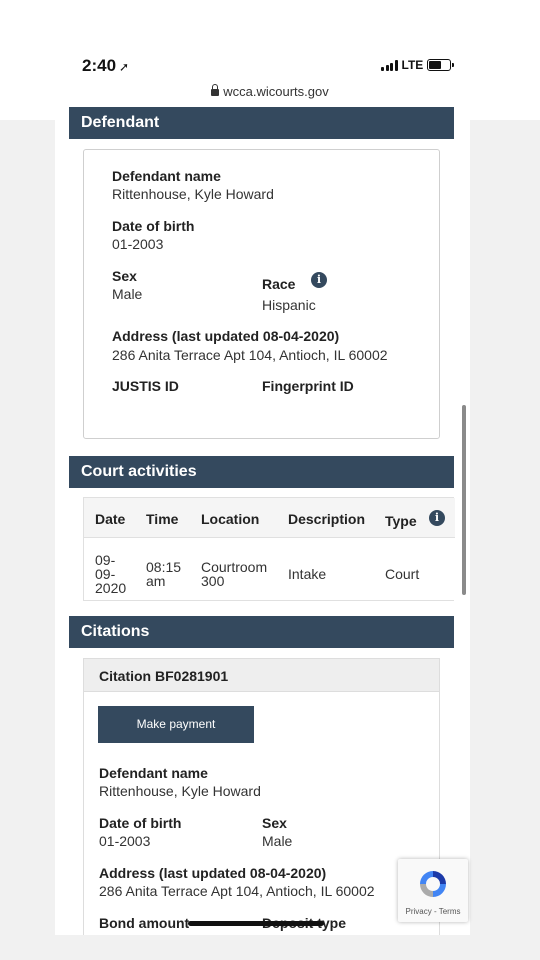  What do you see at coordinates (307, 574) in the screenshot?
I see `cell-description: Intake` at bounding box center [307, 574].